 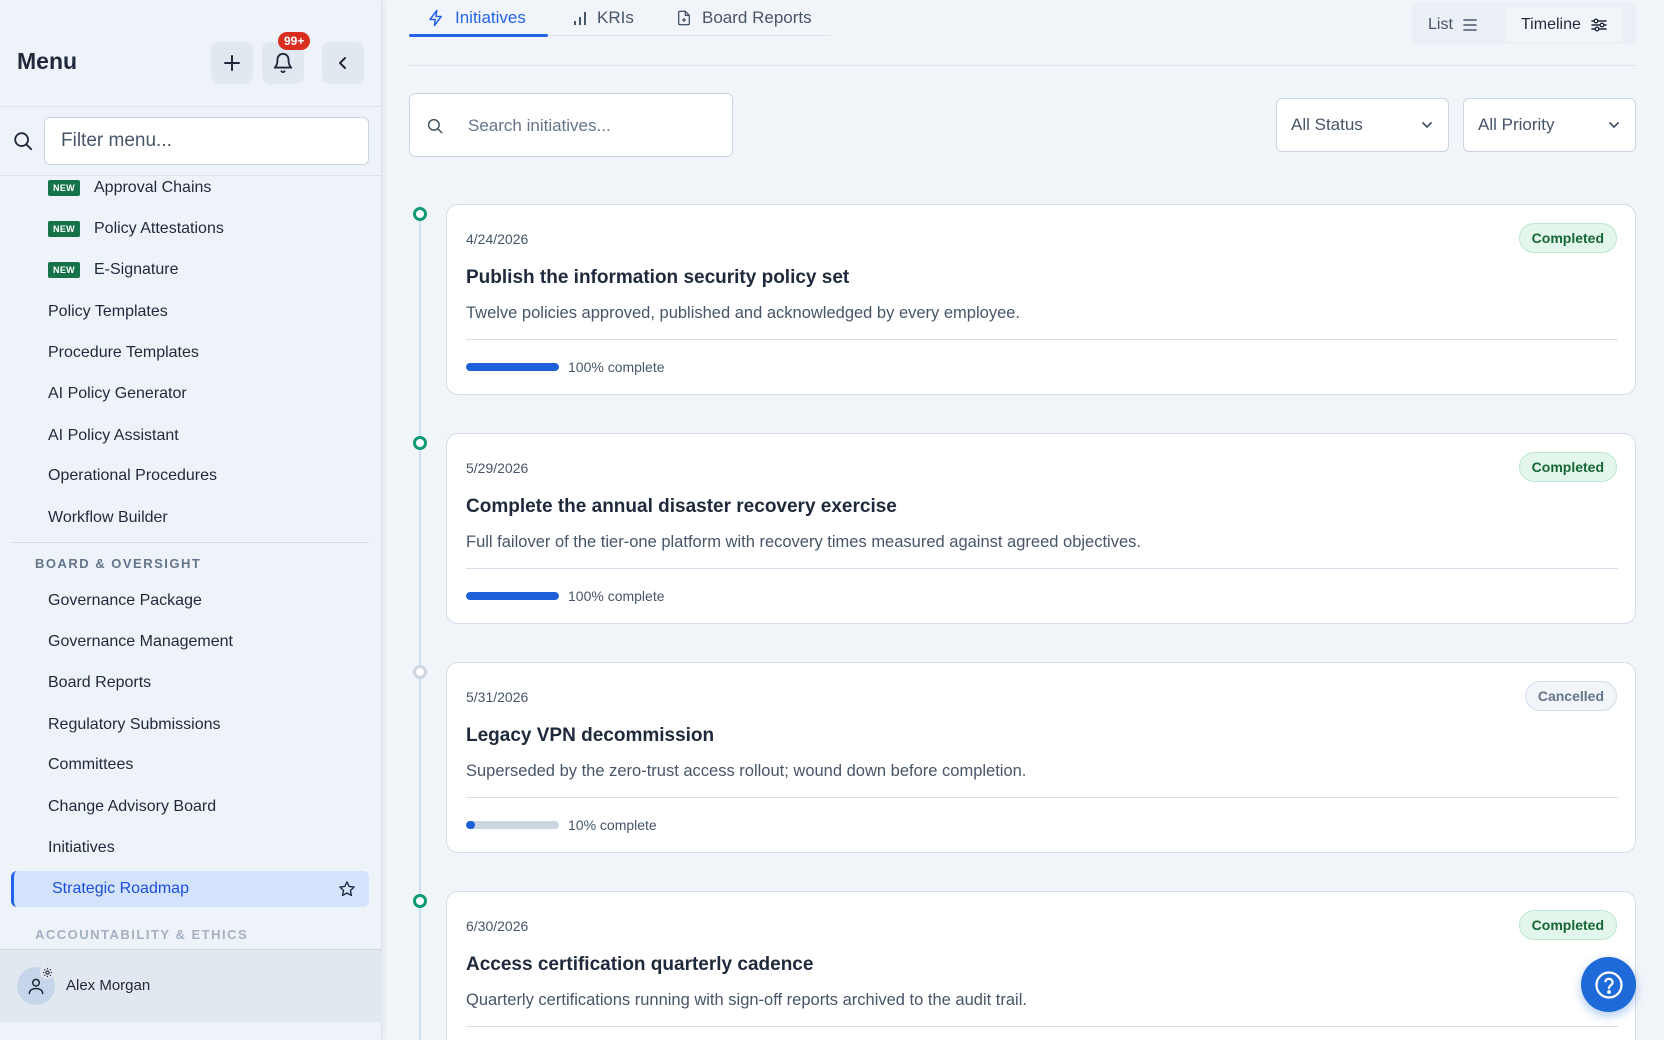 I want to click on document-icon, so click(x=684, y=18).